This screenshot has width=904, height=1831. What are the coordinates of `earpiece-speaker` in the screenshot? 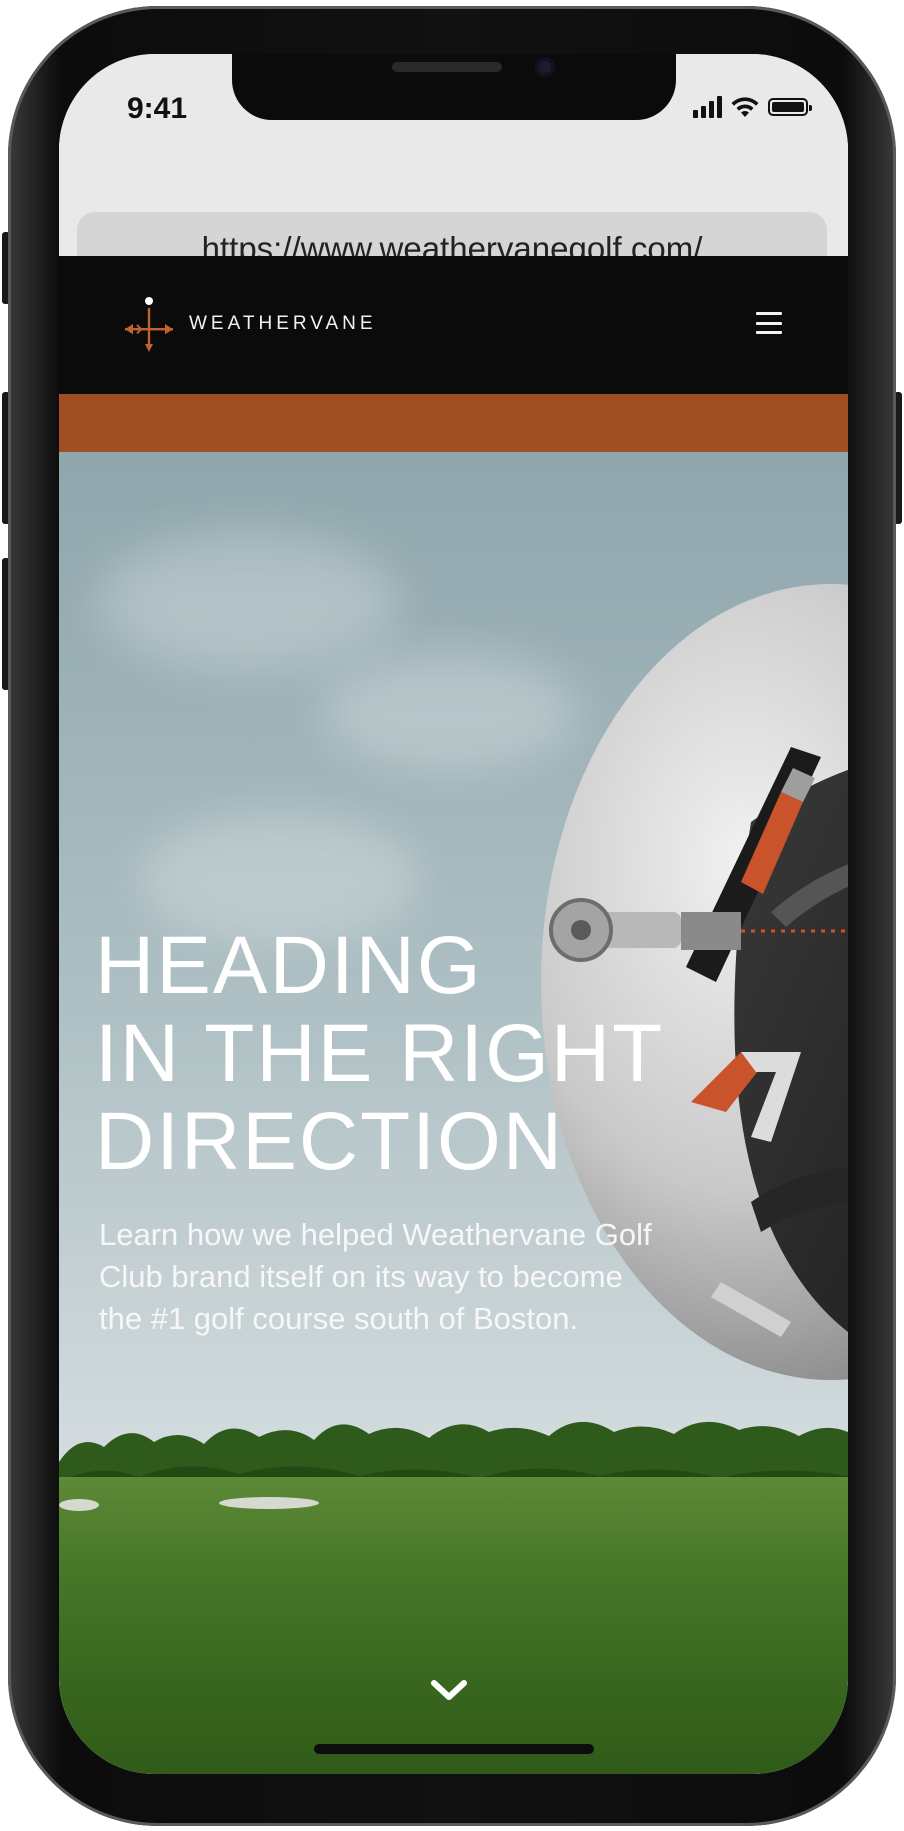 It's located at (447, 67).